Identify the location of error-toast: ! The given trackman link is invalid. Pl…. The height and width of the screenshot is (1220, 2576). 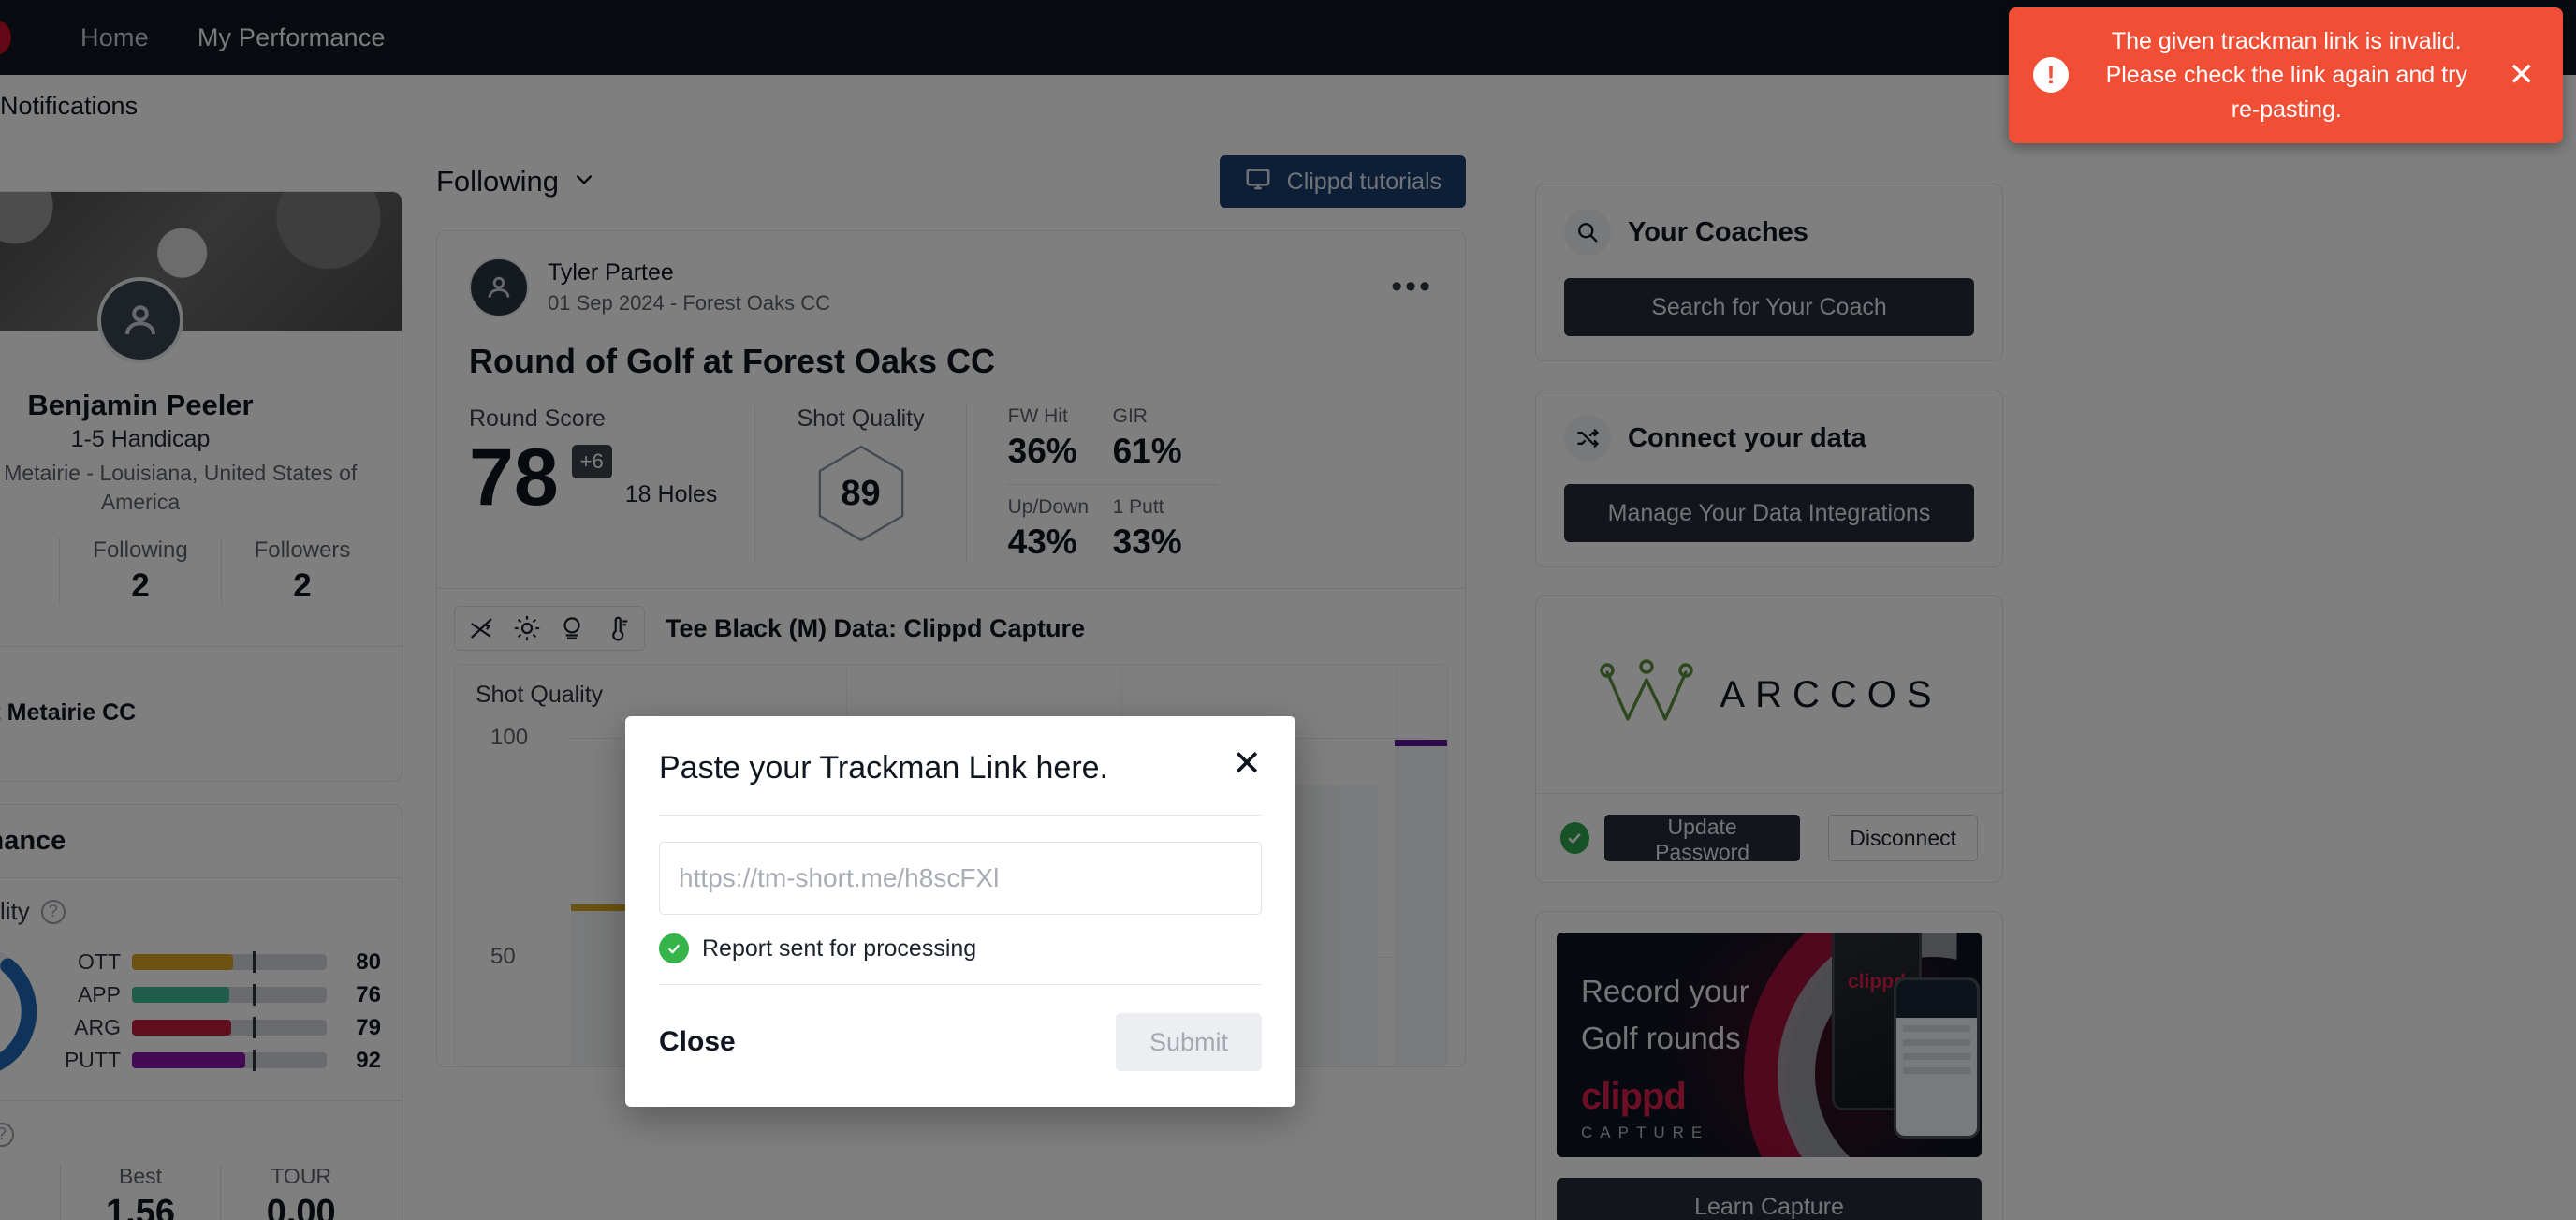
(2286, 75).